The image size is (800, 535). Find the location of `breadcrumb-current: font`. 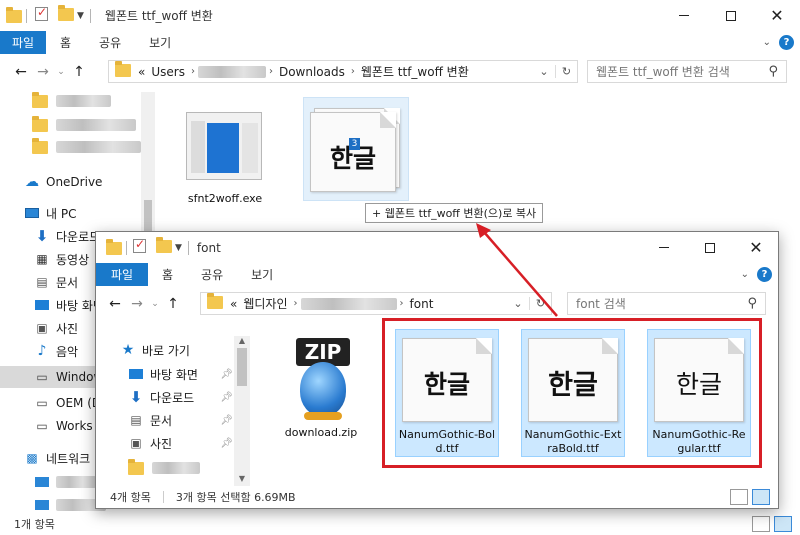

breadcrumb-current: font is located at coordinates (422, 304).